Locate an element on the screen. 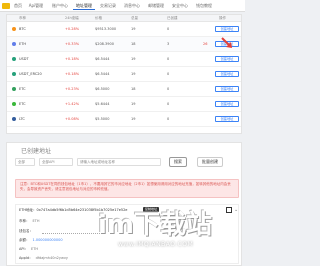 Image resolution: width=320 pixels, height=266 pixels. coin-price: $208.3900 is located at coordinates (104, 44).